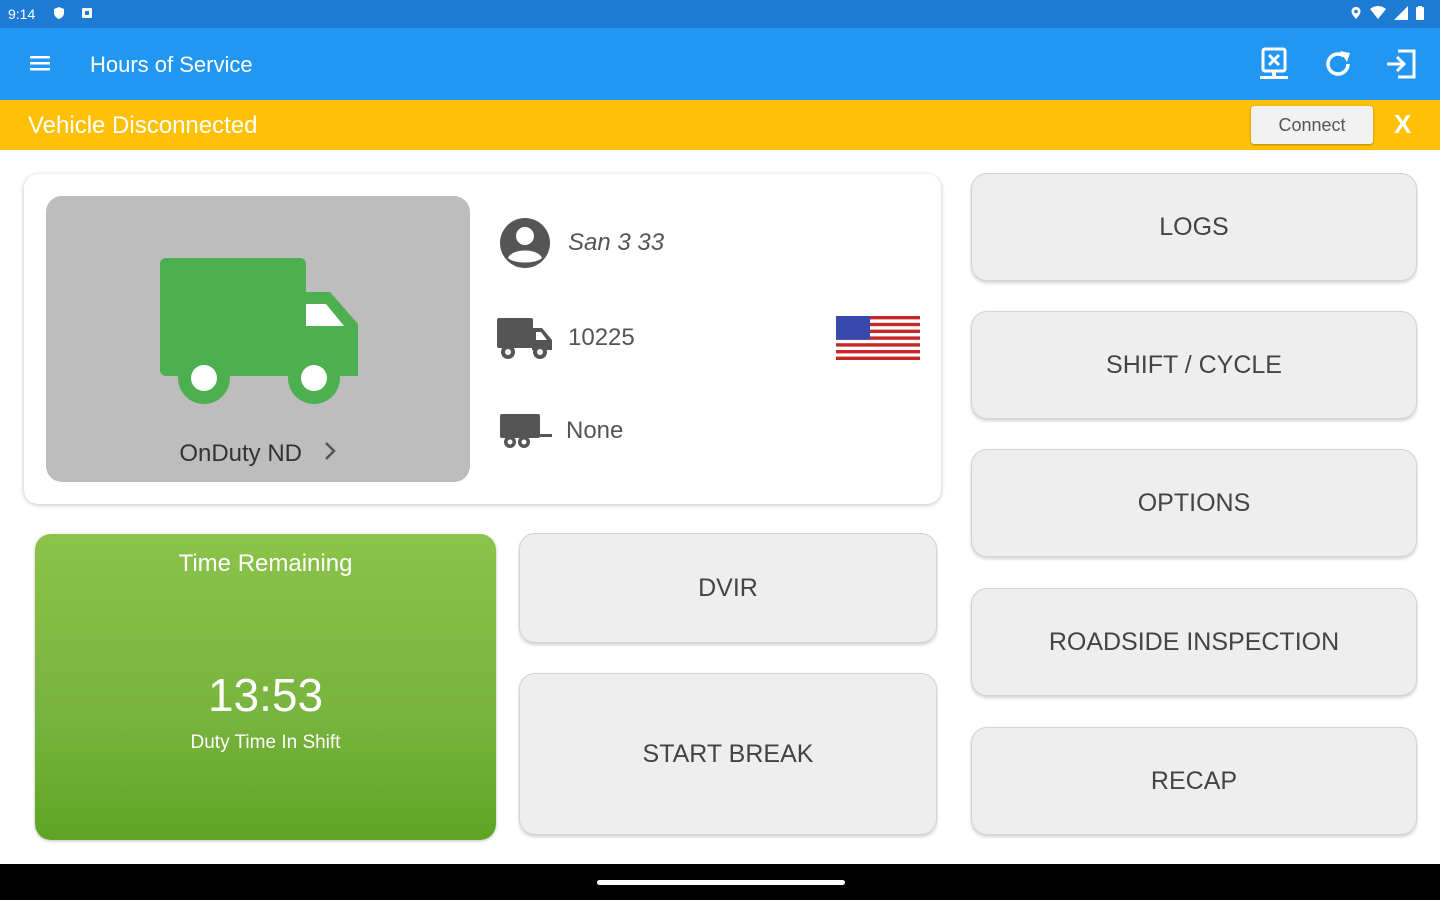  Describe the element at coordinates (171, 64) in the screenshot. I see `page-title: Hours of Service` at that location.